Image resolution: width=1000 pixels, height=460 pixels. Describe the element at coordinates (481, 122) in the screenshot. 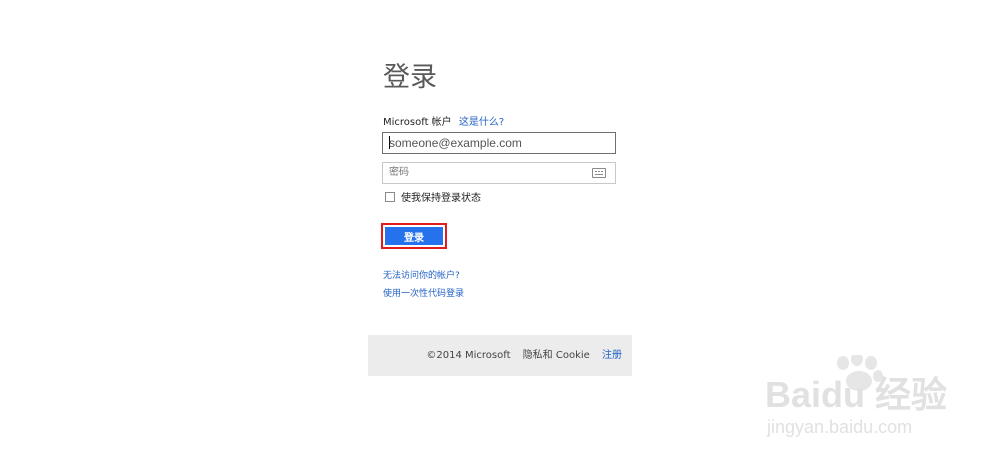

I see `whats-this-link: 这是什么?` at that location.